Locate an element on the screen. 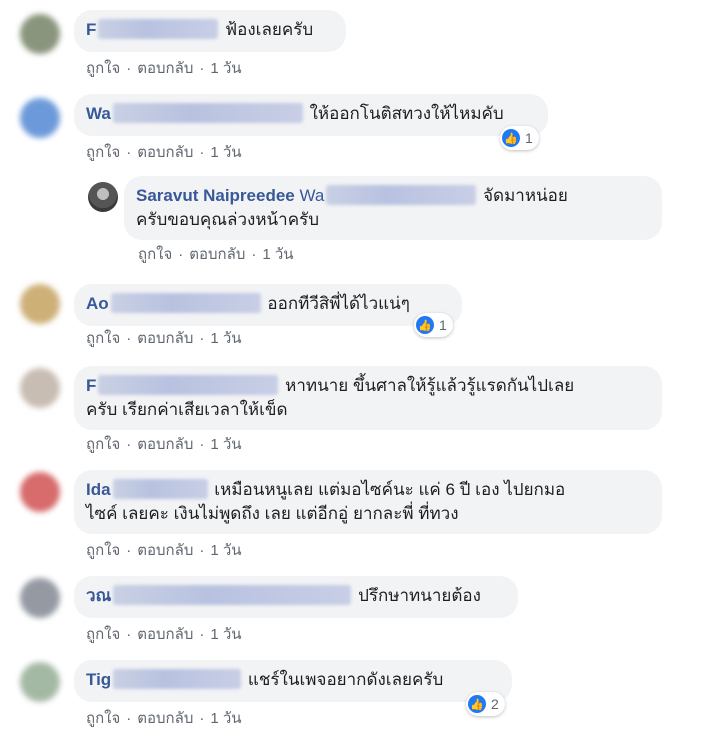 This screenshot has width=705, height=736. commenter-name: Ao is located at coordinates (97, 303).